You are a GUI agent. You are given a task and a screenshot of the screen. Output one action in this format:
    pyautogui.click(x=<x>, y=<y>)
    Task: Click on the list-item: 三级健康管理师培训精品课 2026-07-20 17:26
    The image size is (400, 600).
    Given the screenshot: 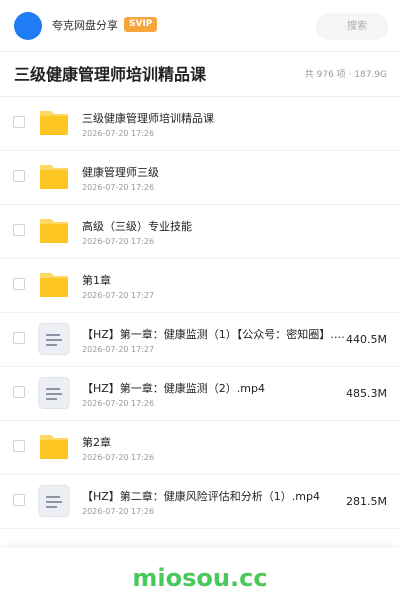 What is the action you would take?
    pyautogui.click(x=200, y=124)
    